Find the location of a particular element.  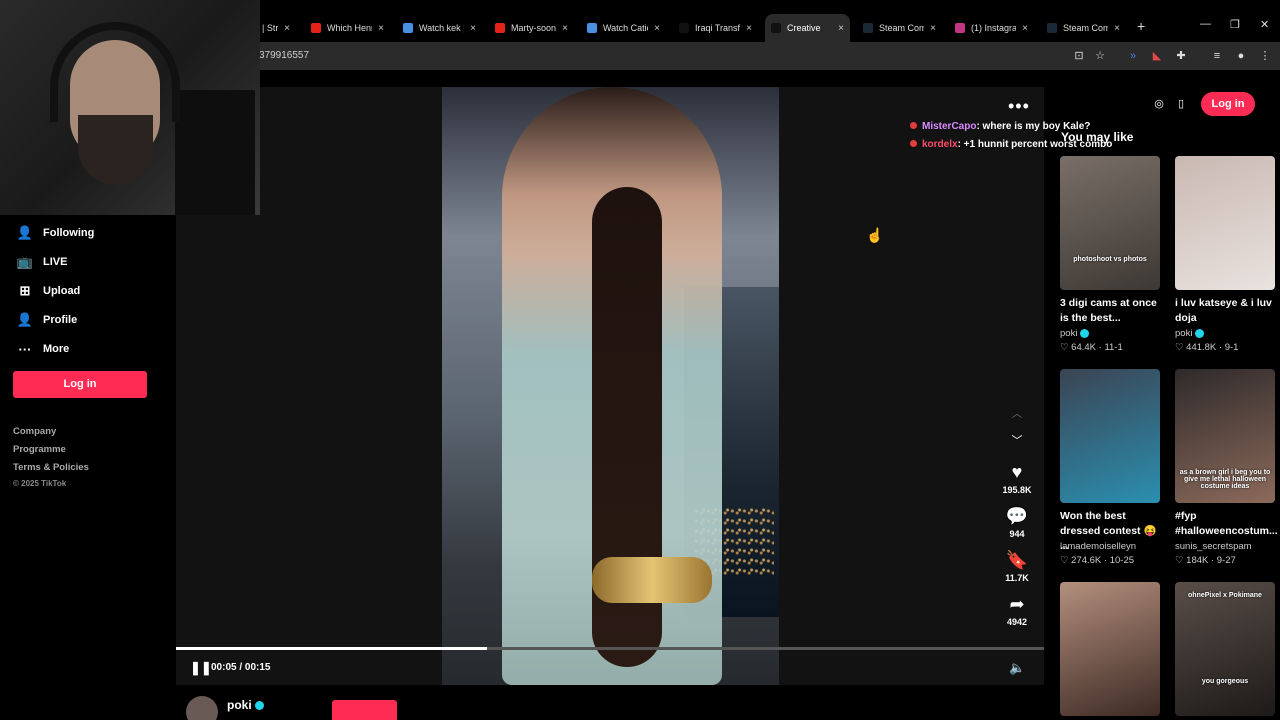

sidebar-item-more: ··· More is located at coordinates (43, 349).